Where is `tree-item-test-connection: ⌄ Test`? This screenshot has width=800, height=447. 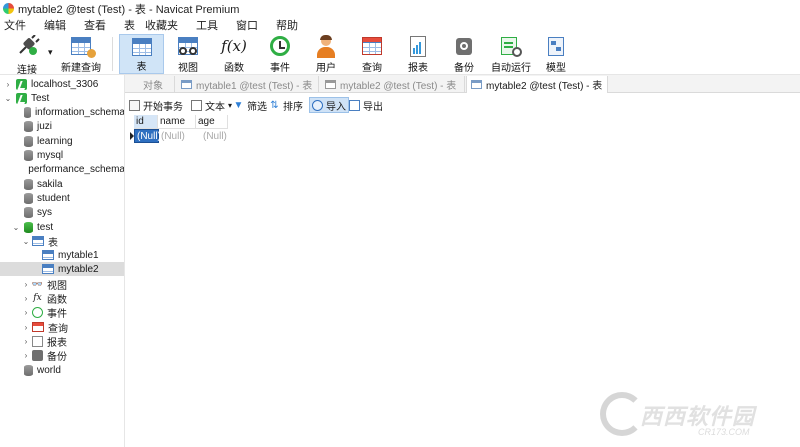
tree-item-test-connection: ⌄ Test is located at coordinates (62, 98).